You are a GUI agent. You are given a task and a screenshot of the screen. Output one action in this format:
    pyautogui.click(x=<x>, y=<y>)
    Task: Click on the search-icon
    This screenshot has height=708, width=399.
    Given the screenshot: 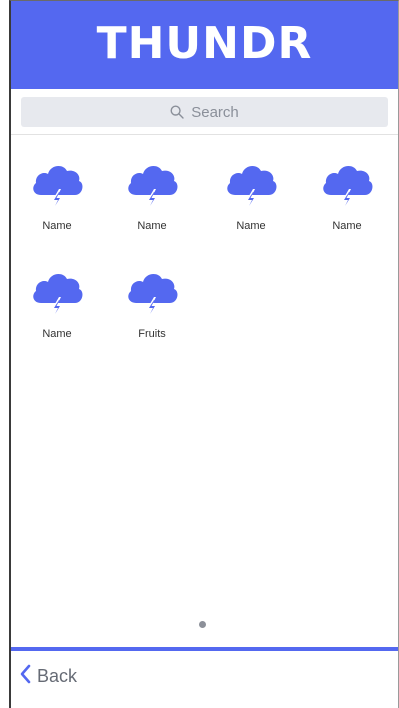 What is the action you would take?
    pyautogui.click(x=177, y=112)
    